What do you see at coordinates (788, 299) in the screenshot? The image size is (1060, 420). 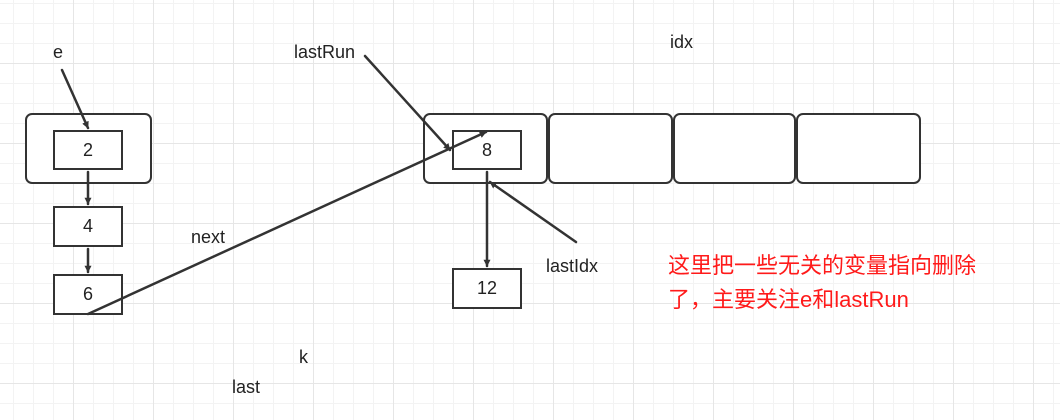 I see `annotation-line-2: 了，主要关注e和lastRun` at bounding box center [788, 299].